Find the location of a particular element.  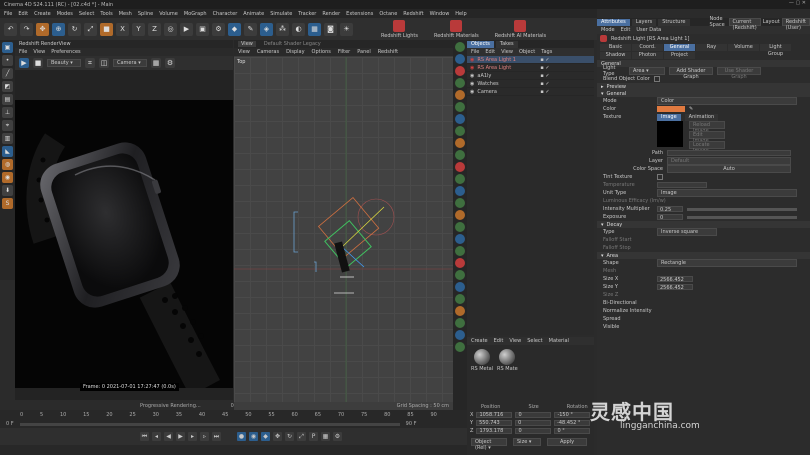

menu-item-redshift: Redshift is located at coordinates (413, 14).